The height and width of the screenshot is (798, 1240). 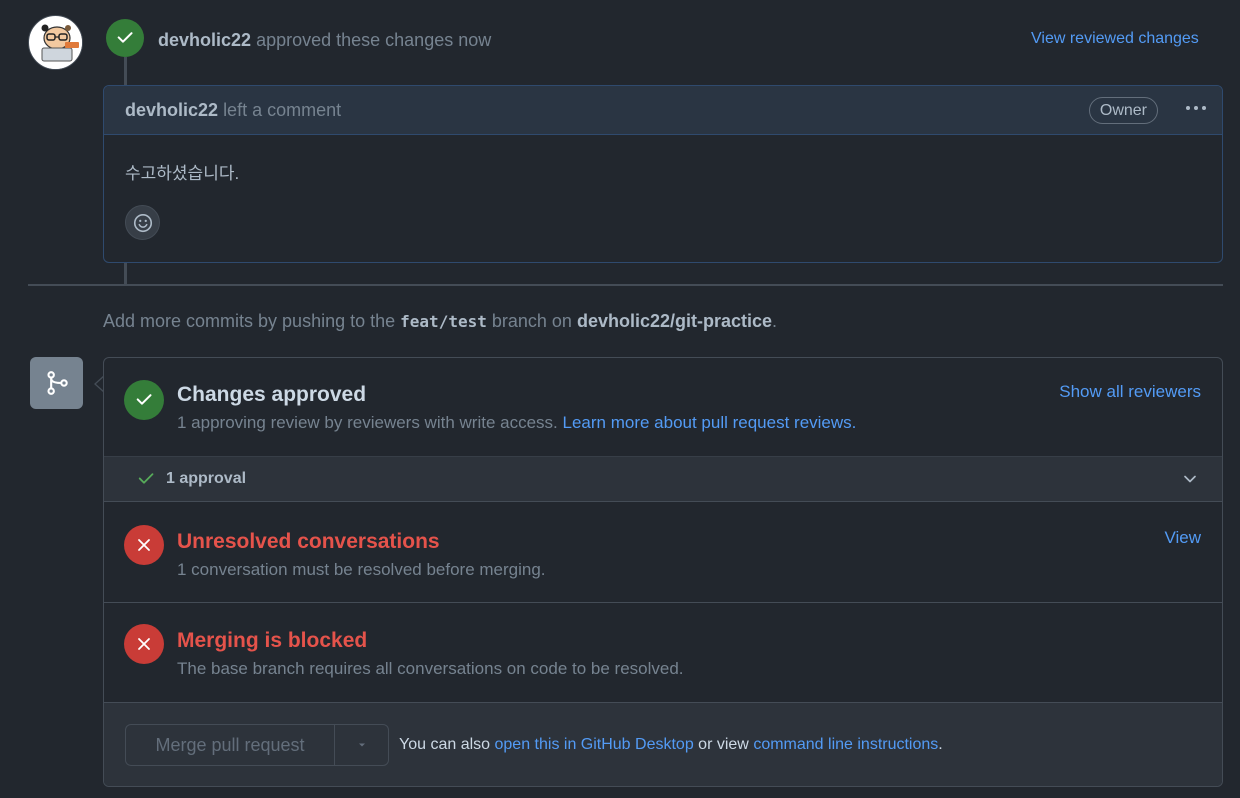 What do you see at coordinates (445, 744) in the screenshot?
I see `footer-text-prefix: You can also` at bounding box center [445, 744].